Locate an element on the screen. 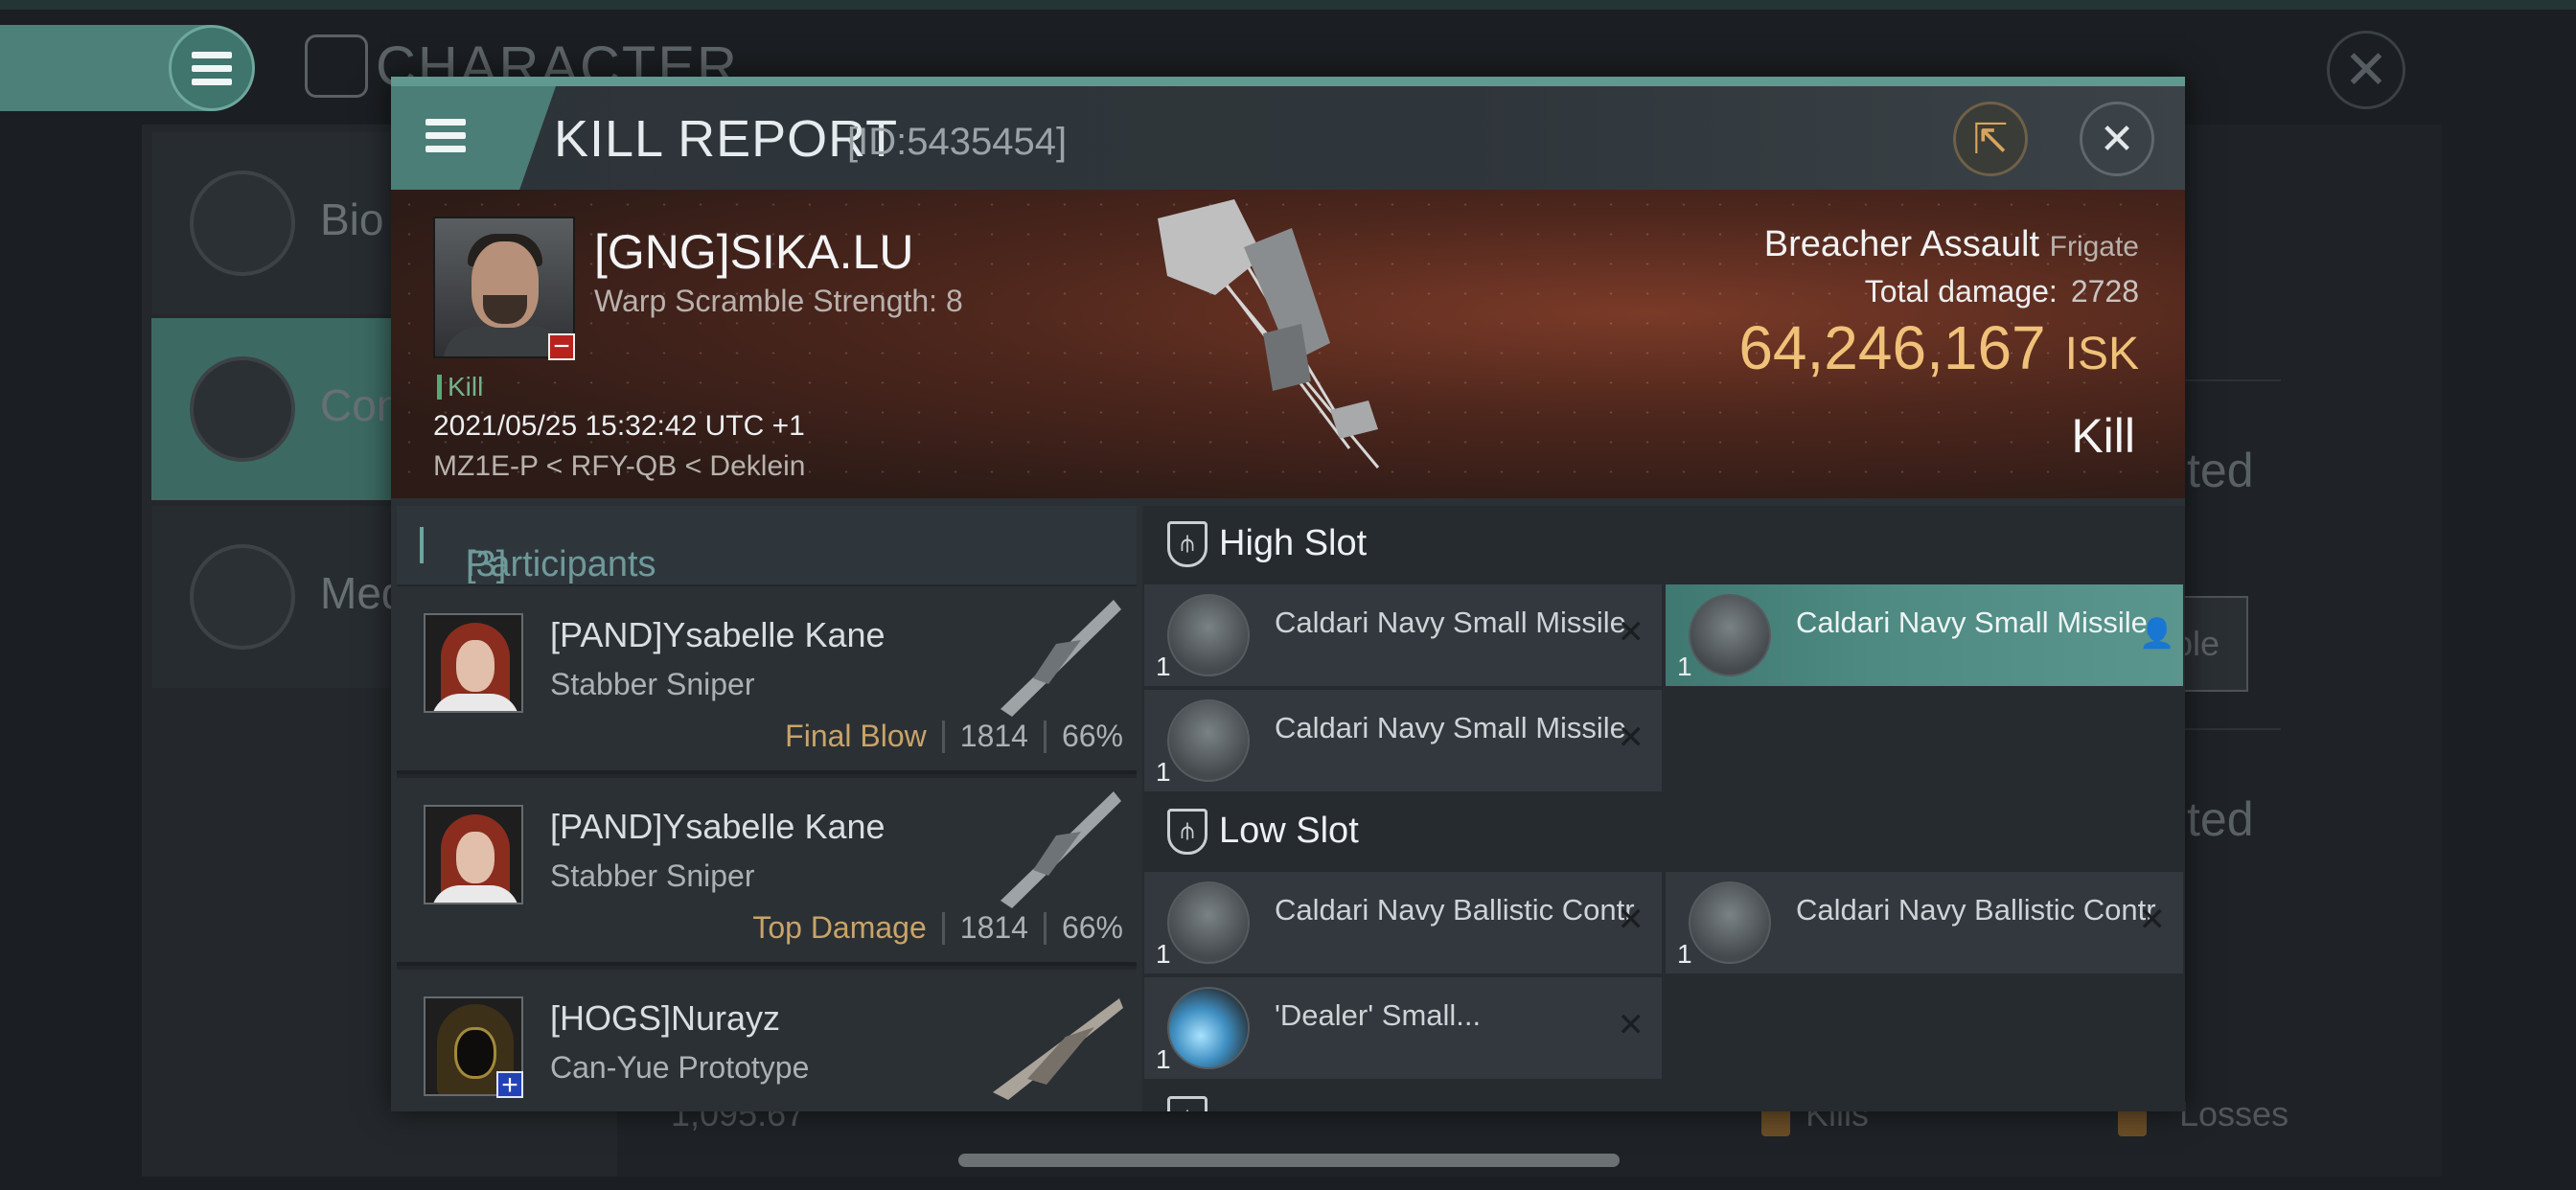 This screenshot has width=2576, height=1190. kill-tag: Kill is located at coordinates (460, 387).